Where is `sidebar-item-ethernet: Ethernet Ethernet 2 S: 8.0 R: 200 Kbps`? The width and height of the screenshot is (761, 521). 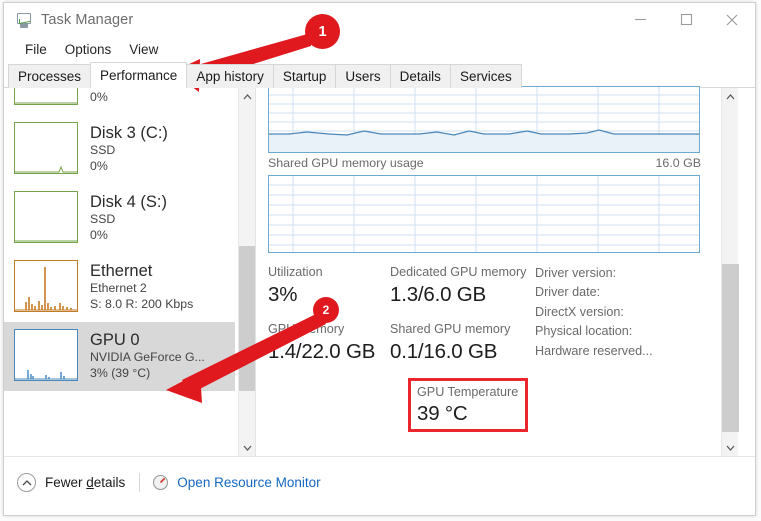 sidebar-item-ethernet: Ethernet Ethernet 2 S: 8.0 R: 200 Kbps is located at coordinates (119, 287).